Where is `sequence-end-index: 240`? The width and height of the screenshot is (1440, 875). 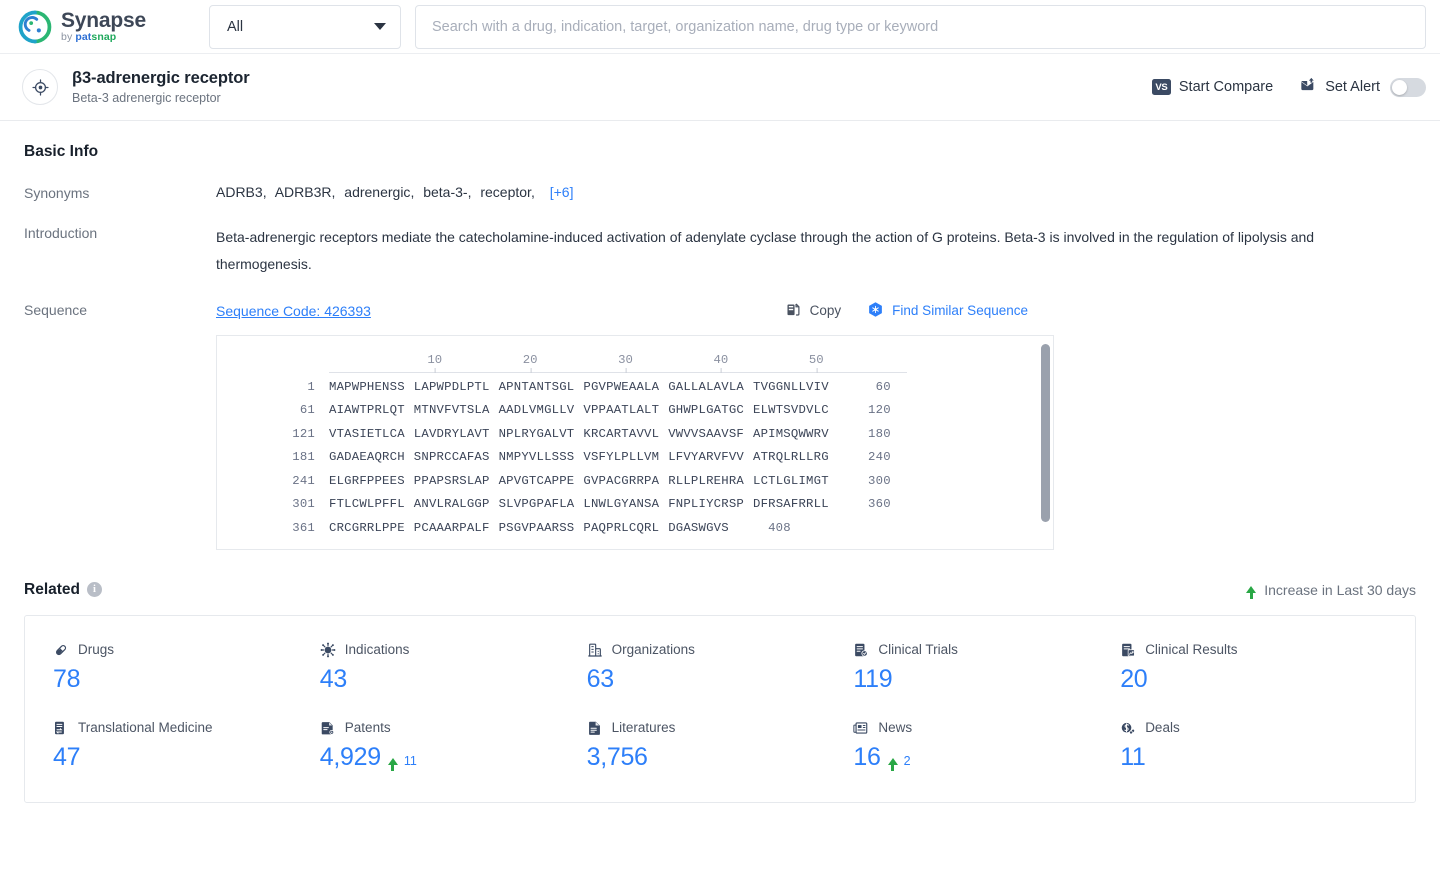
sequence-end-index: 240 is located at coordinates (879, 457).